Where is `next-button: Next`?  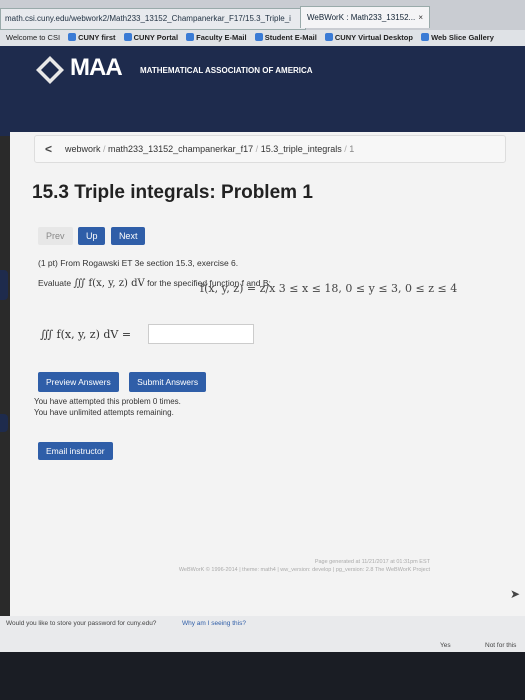 next-button: Next is located at coordinates (128, 236).